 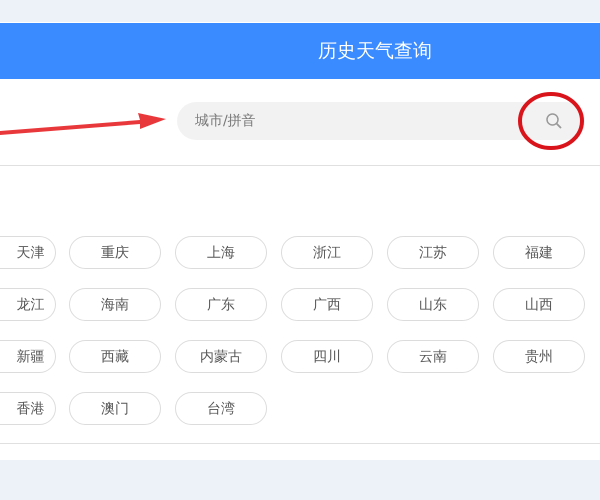 What do you see at coordinates (221, 304) in the screenshot?
I see `region-button: 广东` at bounding box center [221, 304].